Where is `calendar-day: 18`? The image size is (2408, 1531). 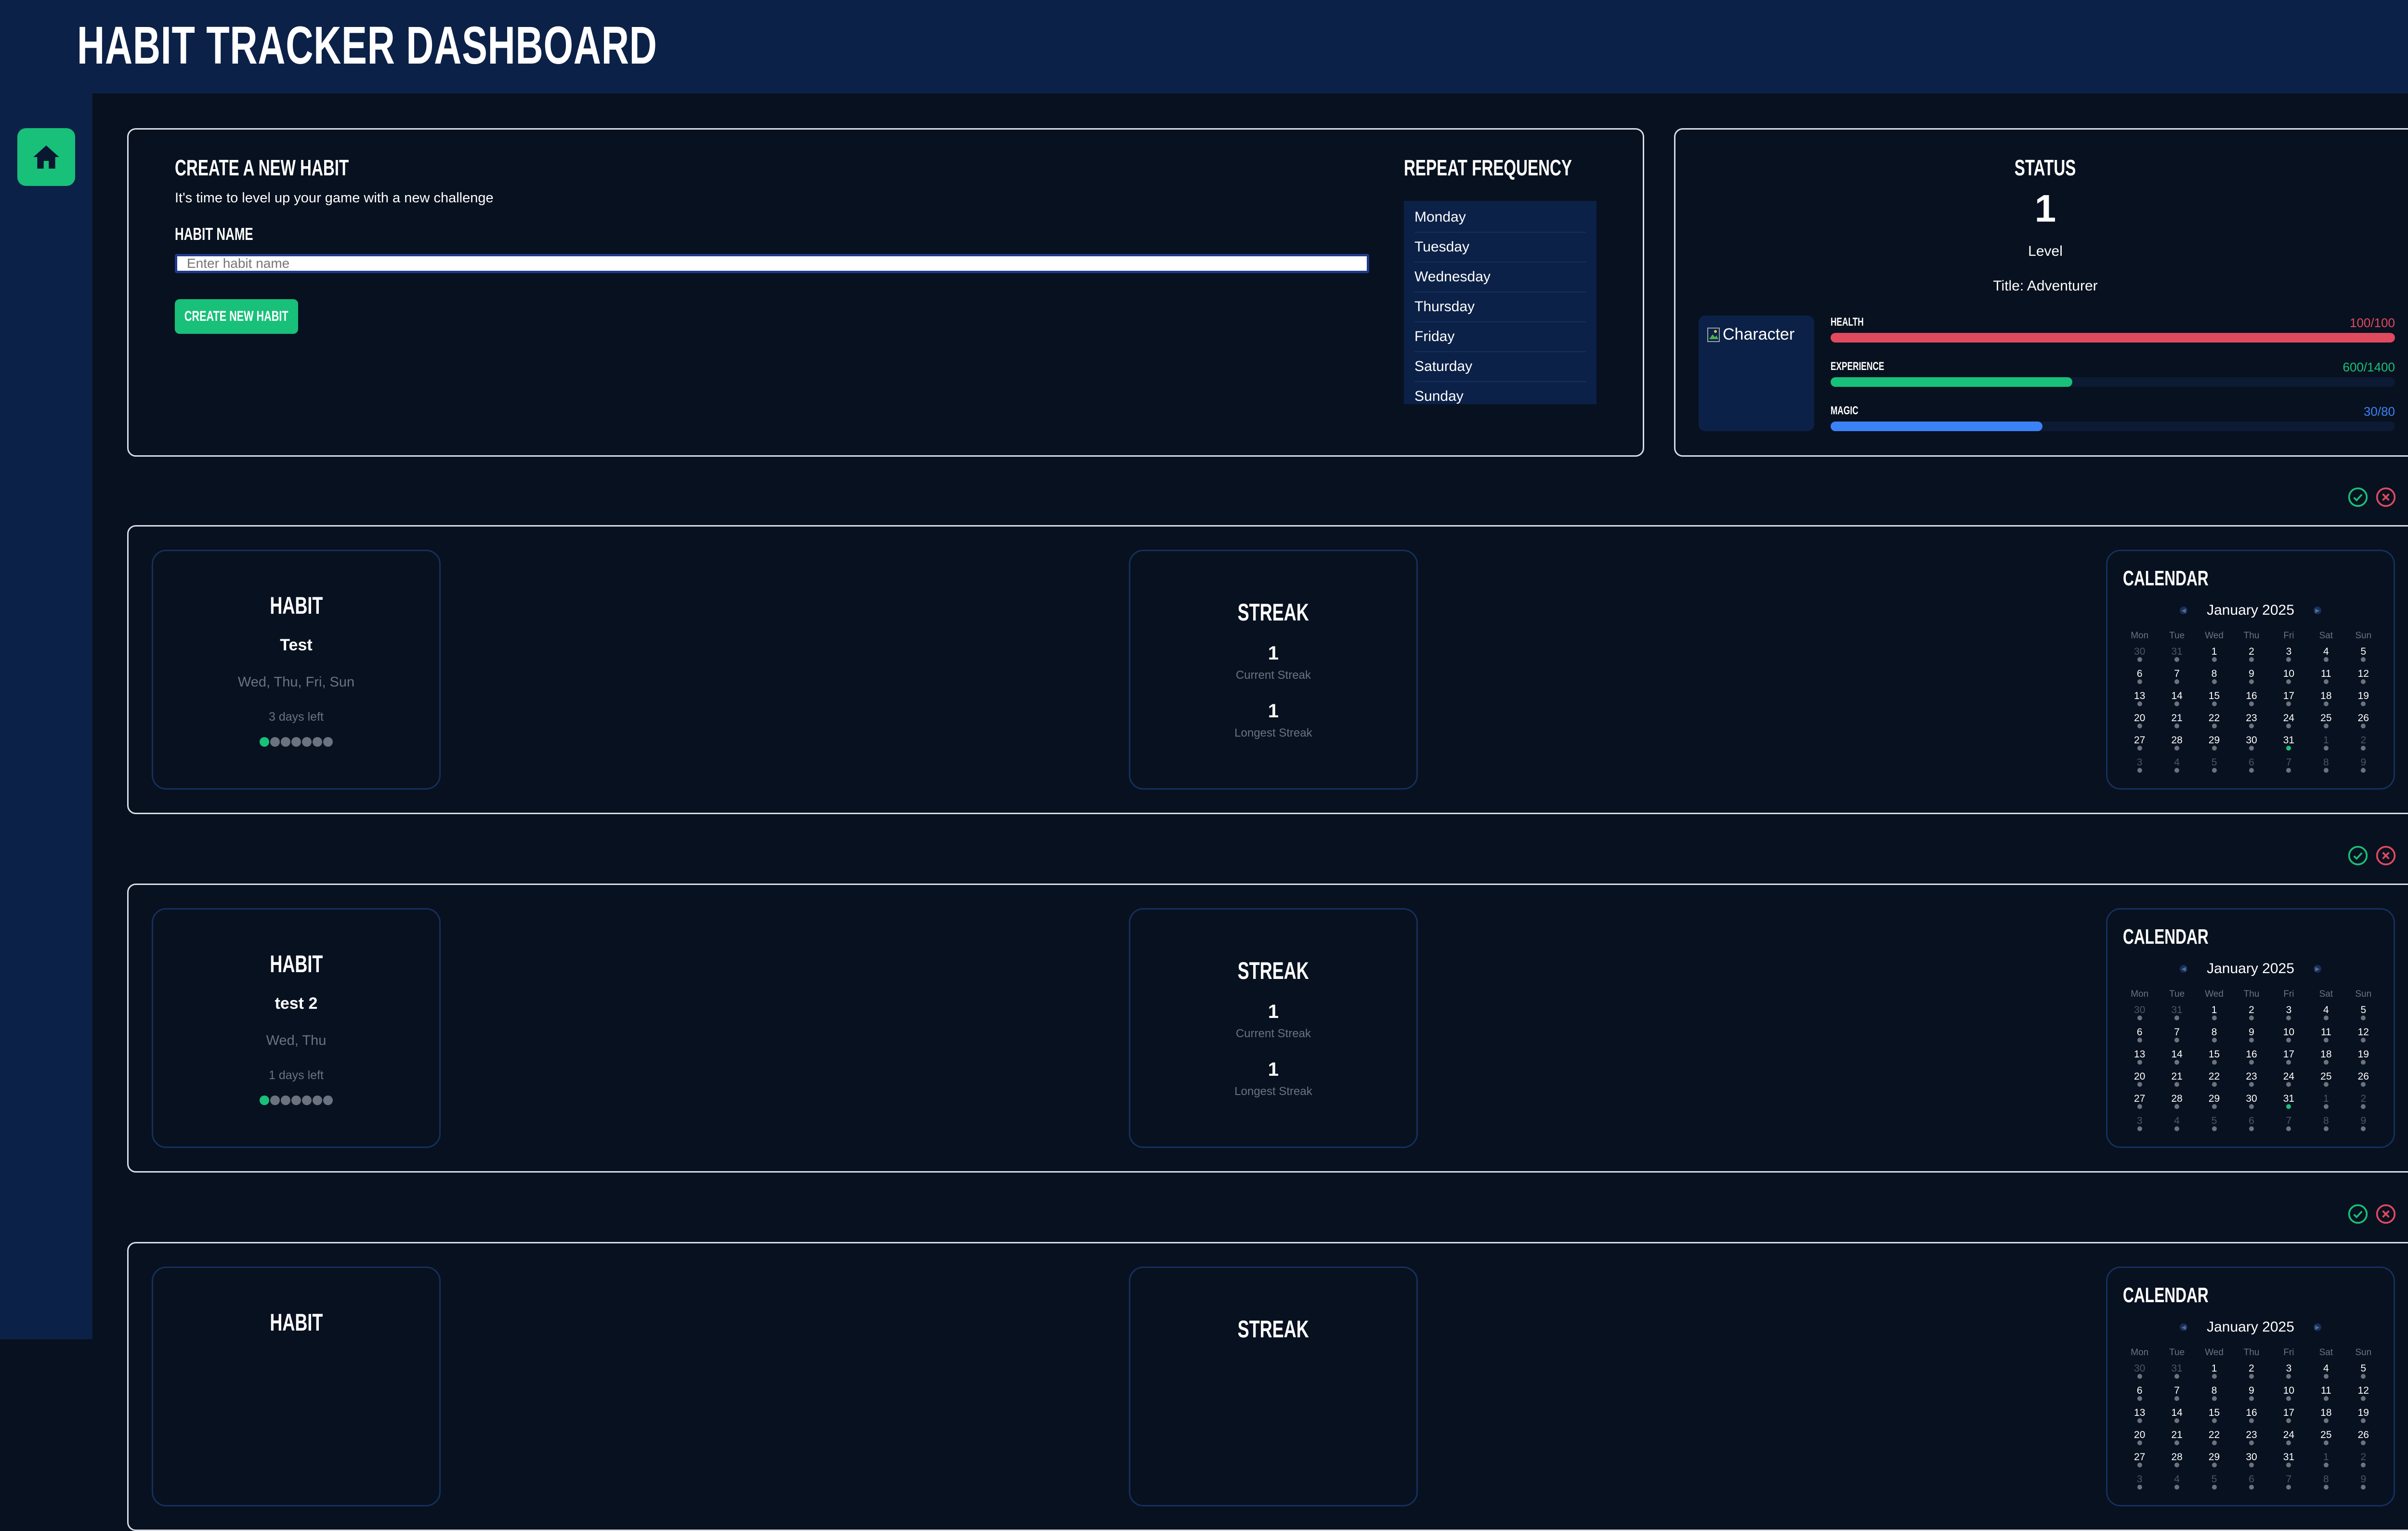 calendar-day: 18 is located at coordinates (2325, 1059).